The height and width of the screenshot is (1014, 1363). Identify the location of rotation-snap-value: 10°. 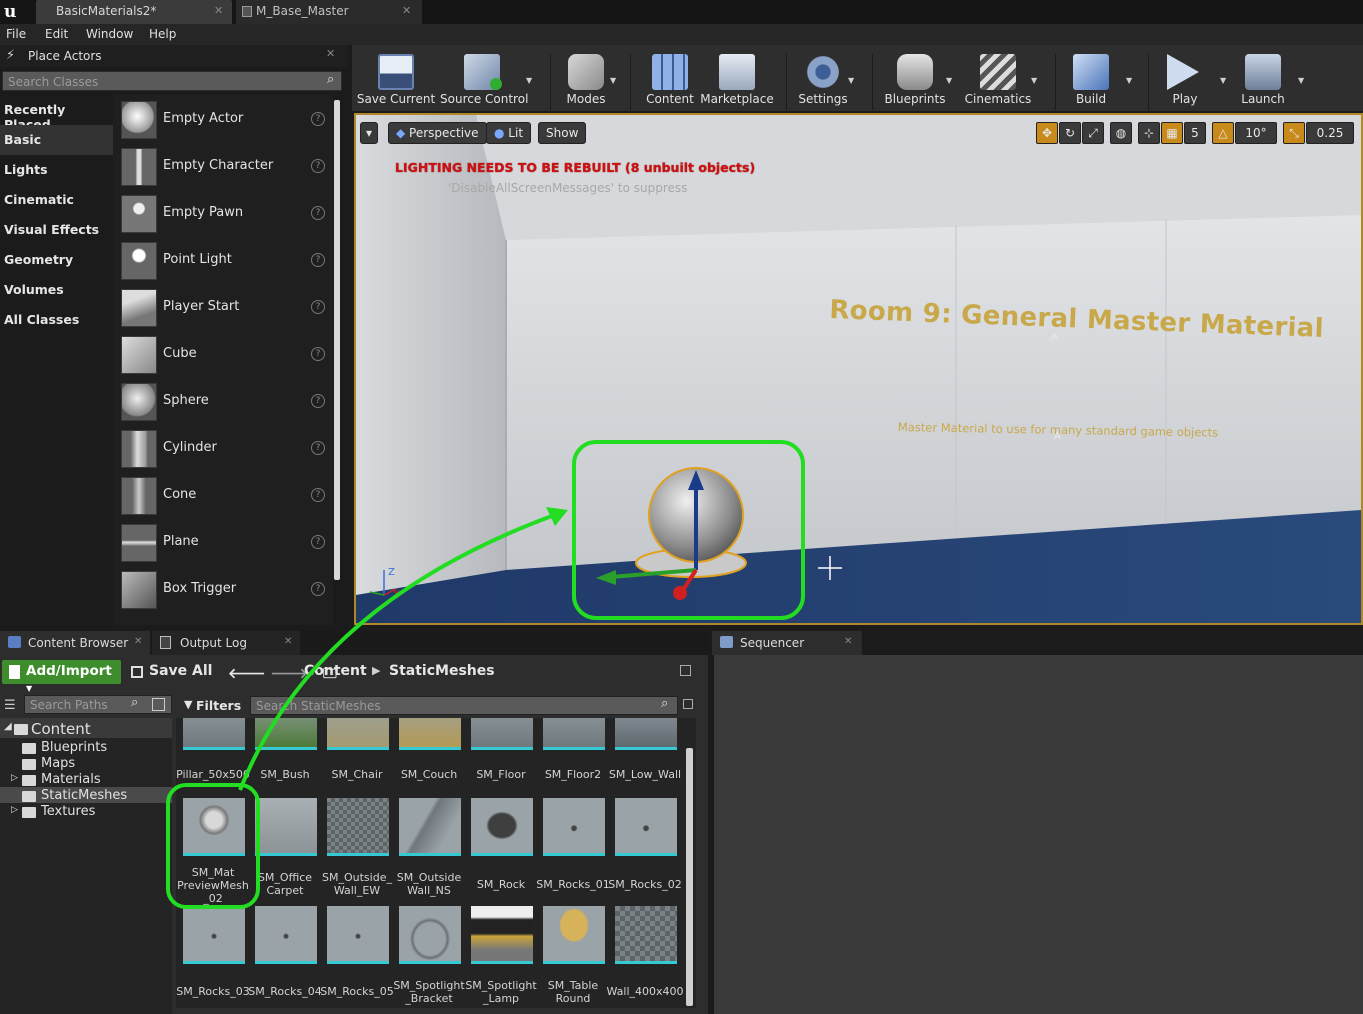
(1256, 133).